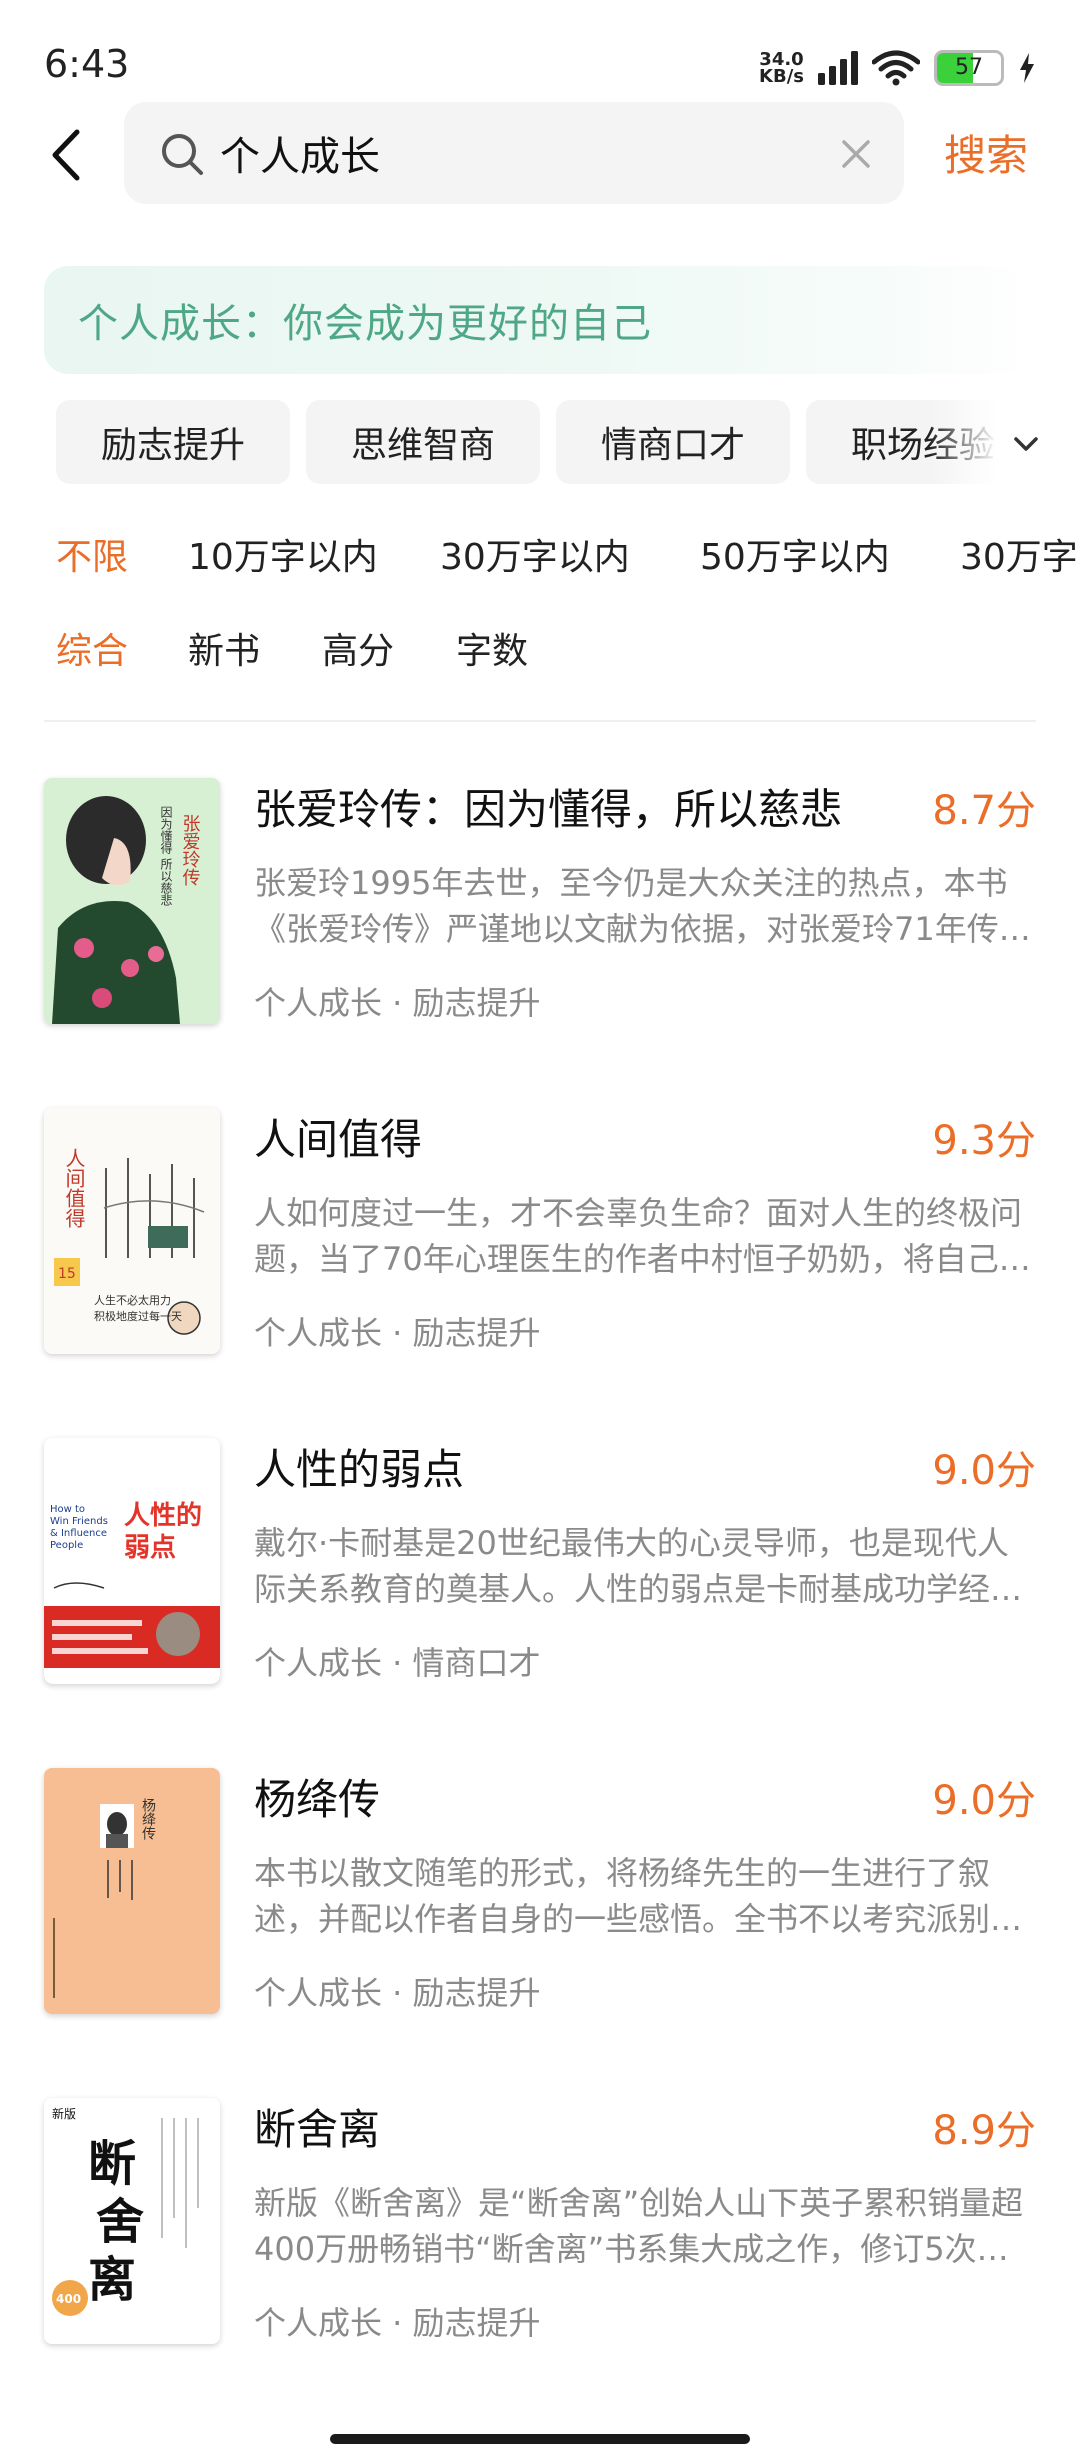  What do you see at coordinates (1026, 444) in the screenshot?
I see `chevron-down-icon` at bounding box center [1026, 444].